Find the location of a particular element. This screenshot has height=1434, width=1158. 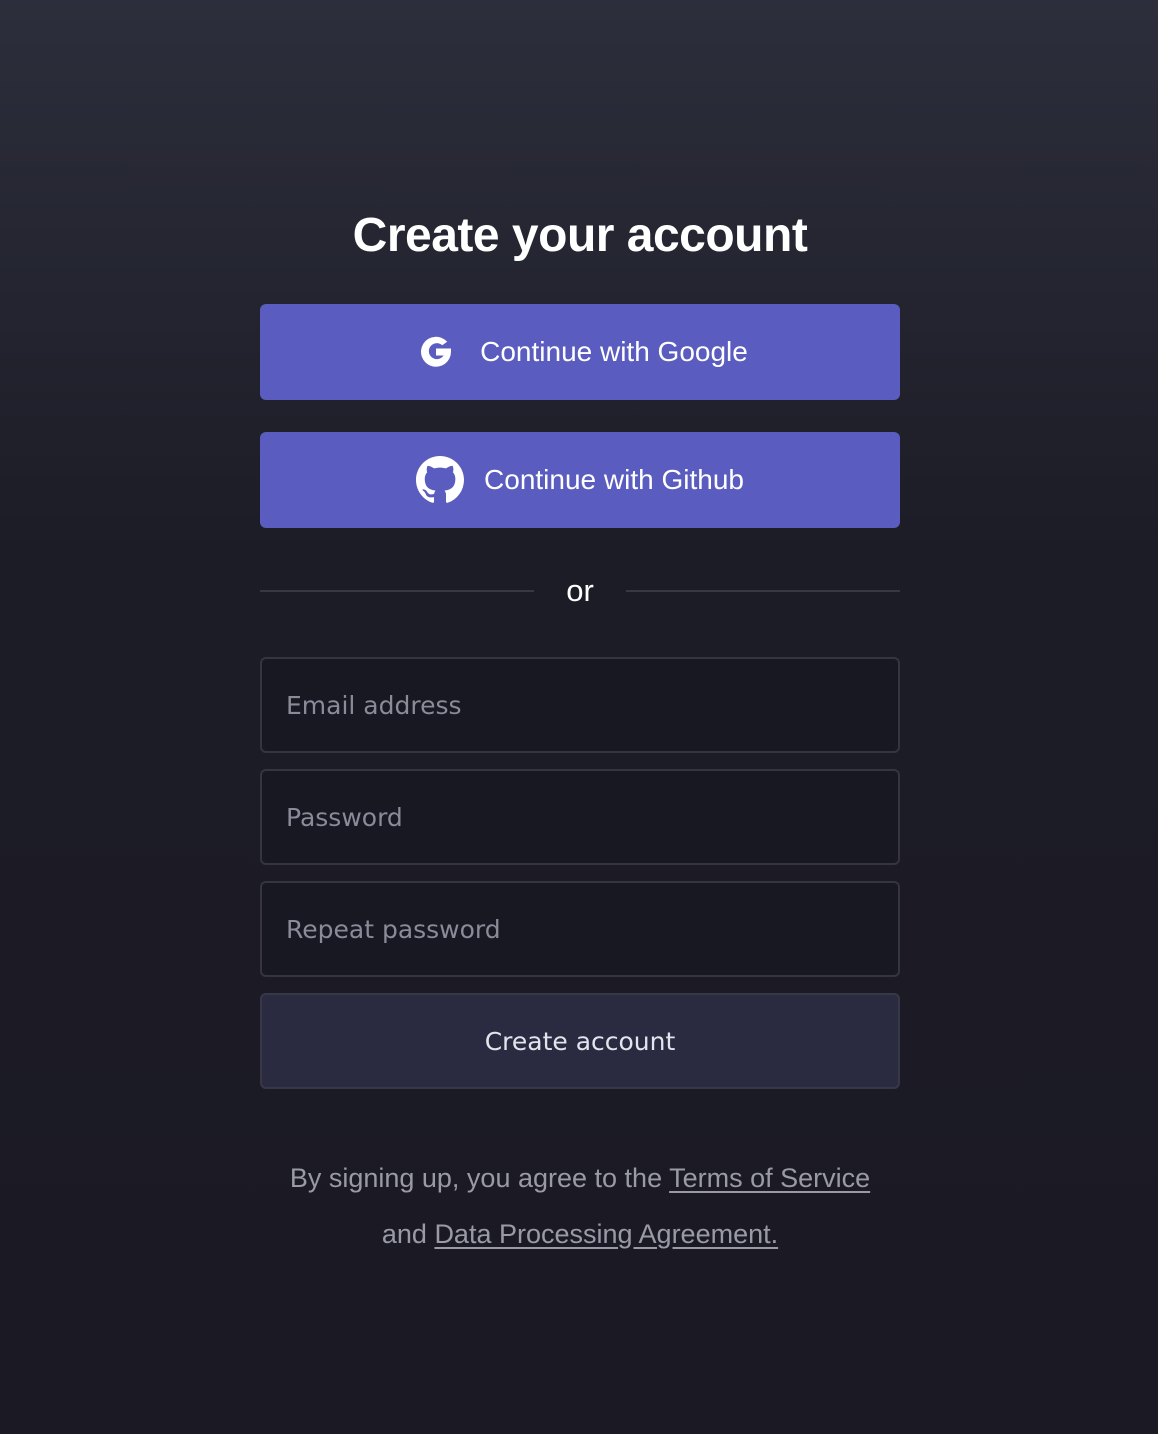

continue-with-github-button: Continue with Github is located at coordinates (580, 480).